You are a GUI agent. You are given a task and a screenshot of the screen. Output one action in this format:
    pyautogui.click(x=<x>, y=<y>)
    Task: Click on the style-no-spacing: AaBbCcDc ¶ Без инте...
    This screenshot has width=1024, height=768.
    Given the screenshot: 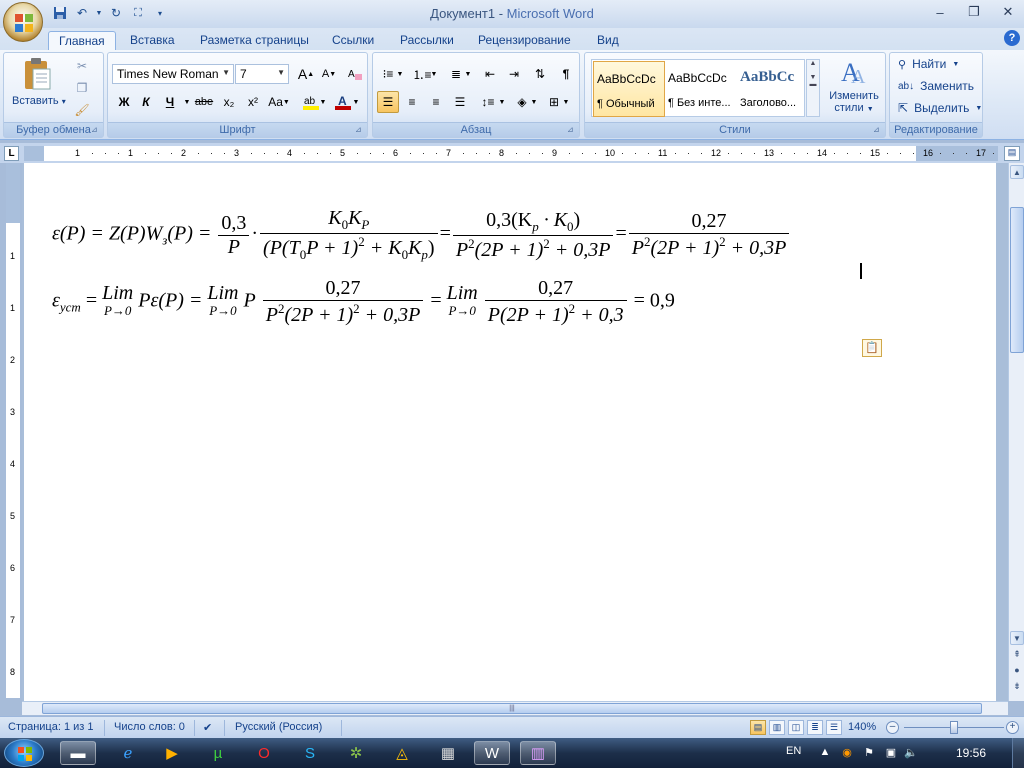 What is the action you would take?
    pyautogui.click(x=701, y=89)
    